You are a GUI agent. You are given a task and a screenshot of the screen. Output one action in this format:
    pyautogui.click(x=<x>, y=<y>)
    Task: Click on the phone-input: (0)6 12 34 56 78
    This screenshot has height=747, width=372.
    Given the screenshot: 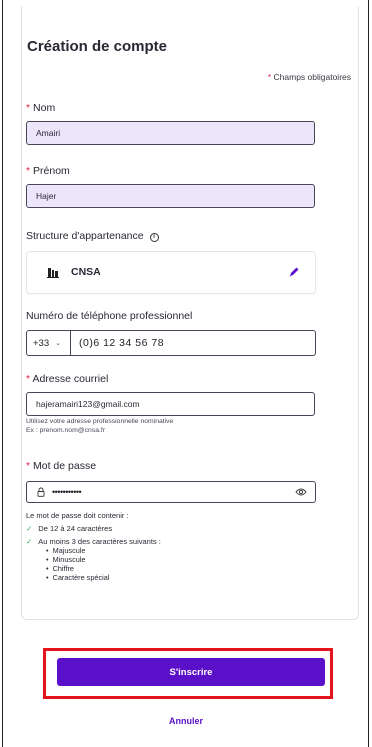 What is the action you would take?
    pyautogui.click(x=117, y=343)
    